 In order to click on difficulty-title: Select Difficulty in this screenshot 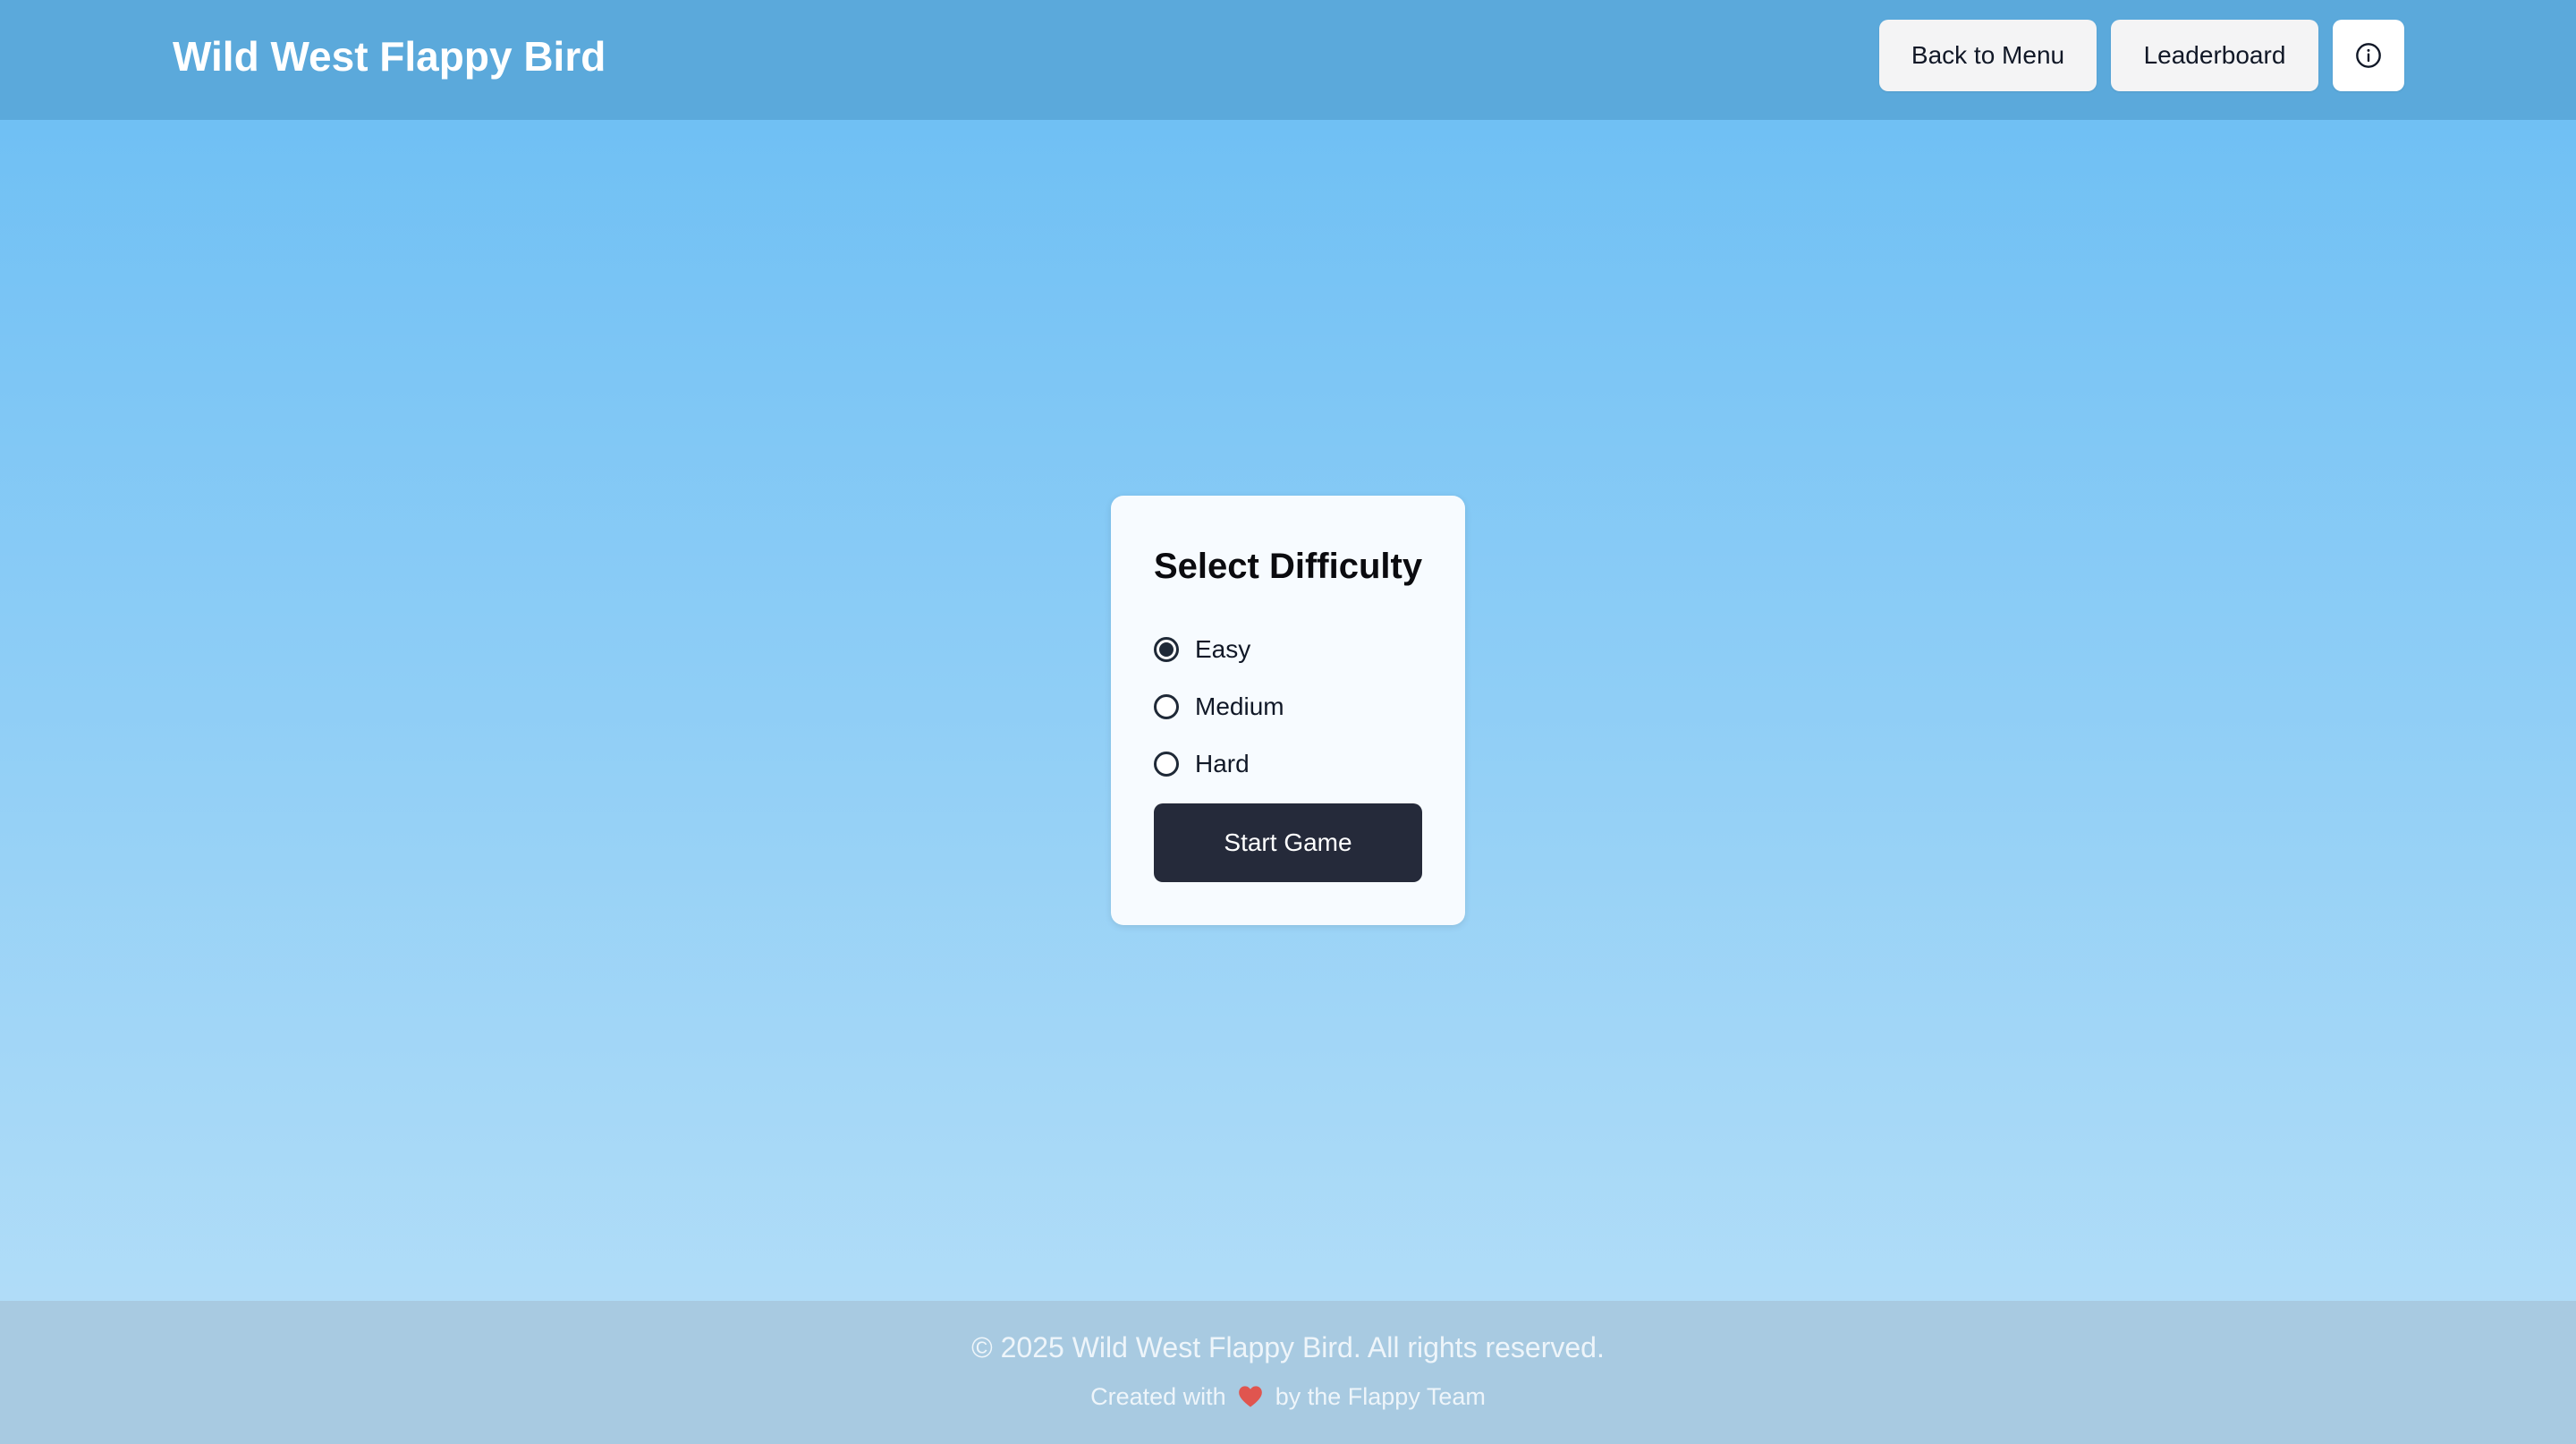, I will do `click(1288, 567)`.